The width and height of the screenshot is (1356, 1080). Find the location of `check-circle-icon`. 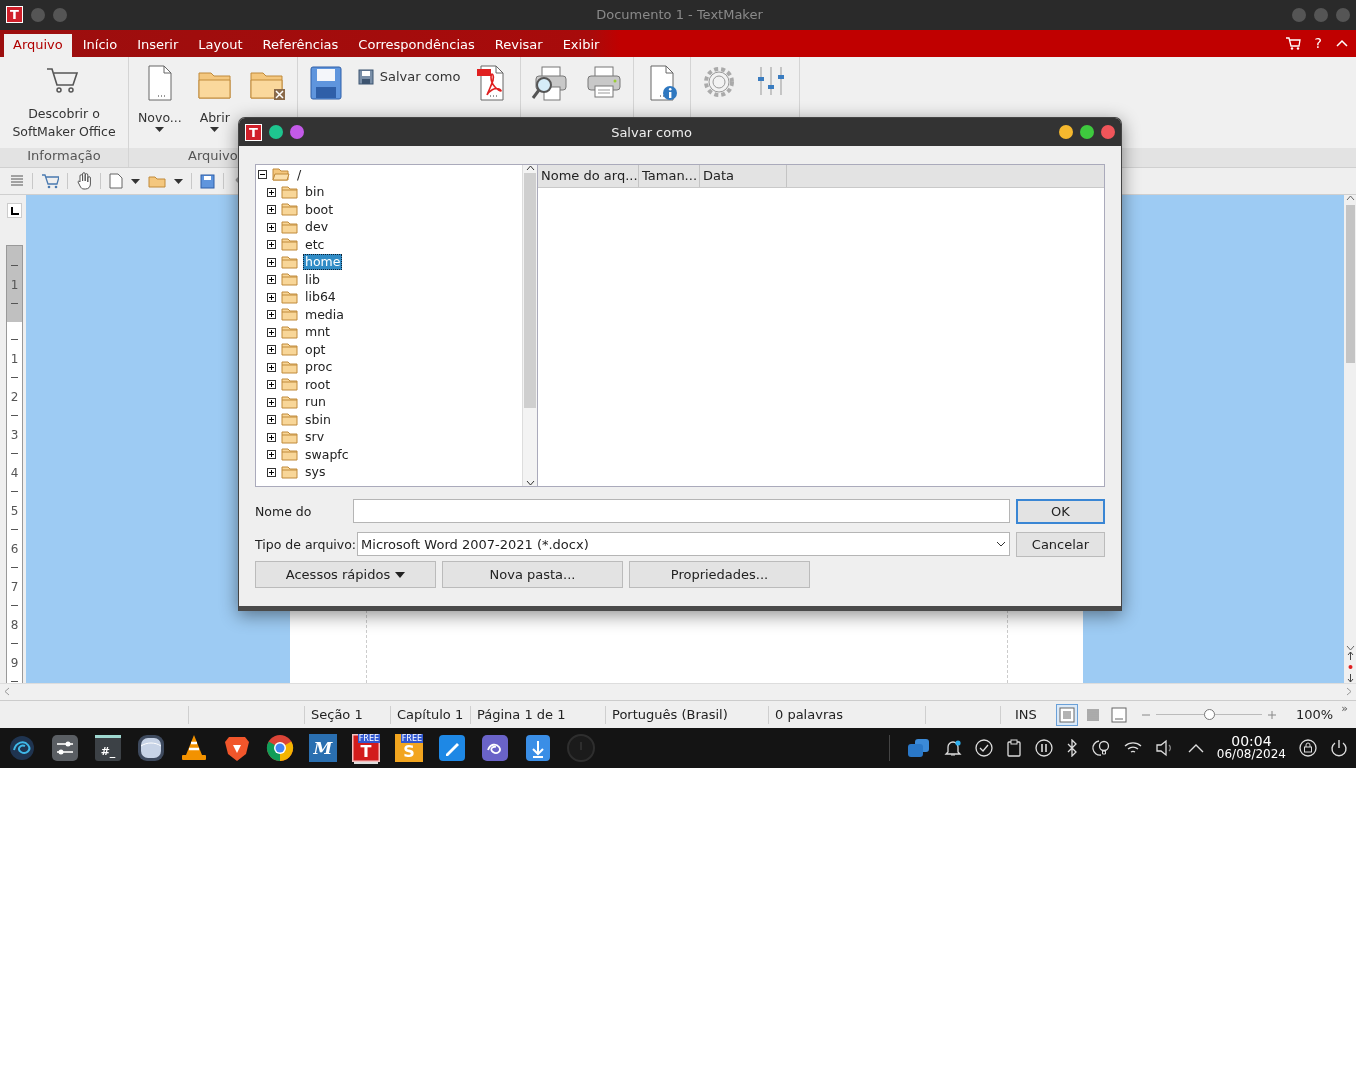

check-circle-icon is located at coordinates (983, 748).